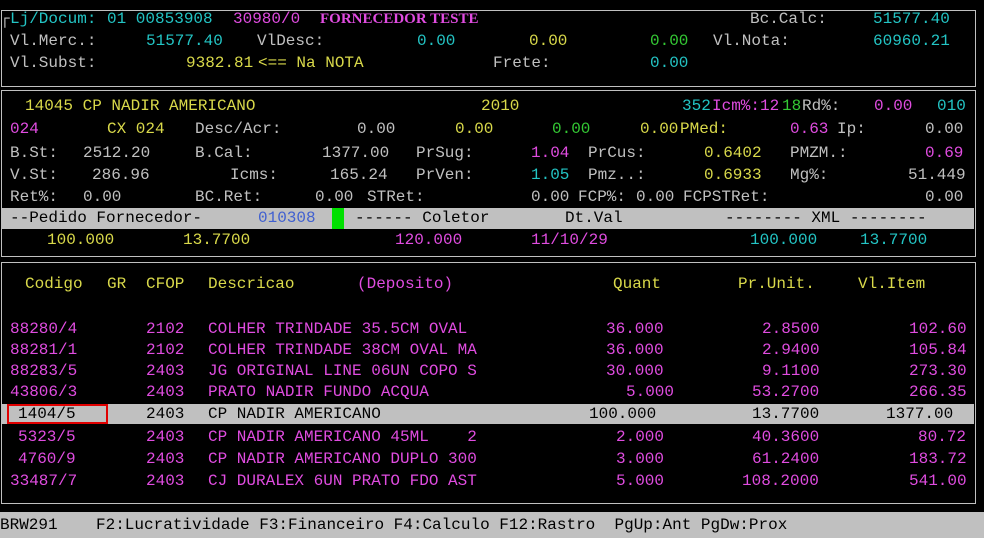 Image resolution: width=984 pixels, height=538 pixels. I want to click on bcret-value: 0.00, so click(334, 197).